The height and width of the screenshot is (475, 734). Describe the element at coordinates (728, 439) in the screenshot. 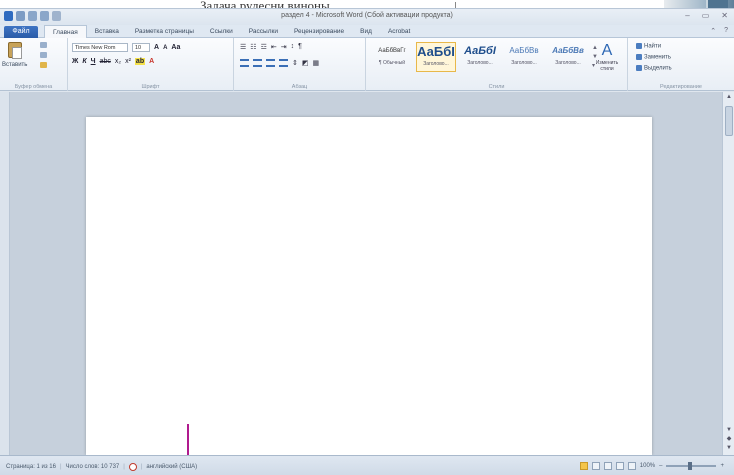

I see `scroll-bottom-controls: ▼ ◆ ▼` at that location.